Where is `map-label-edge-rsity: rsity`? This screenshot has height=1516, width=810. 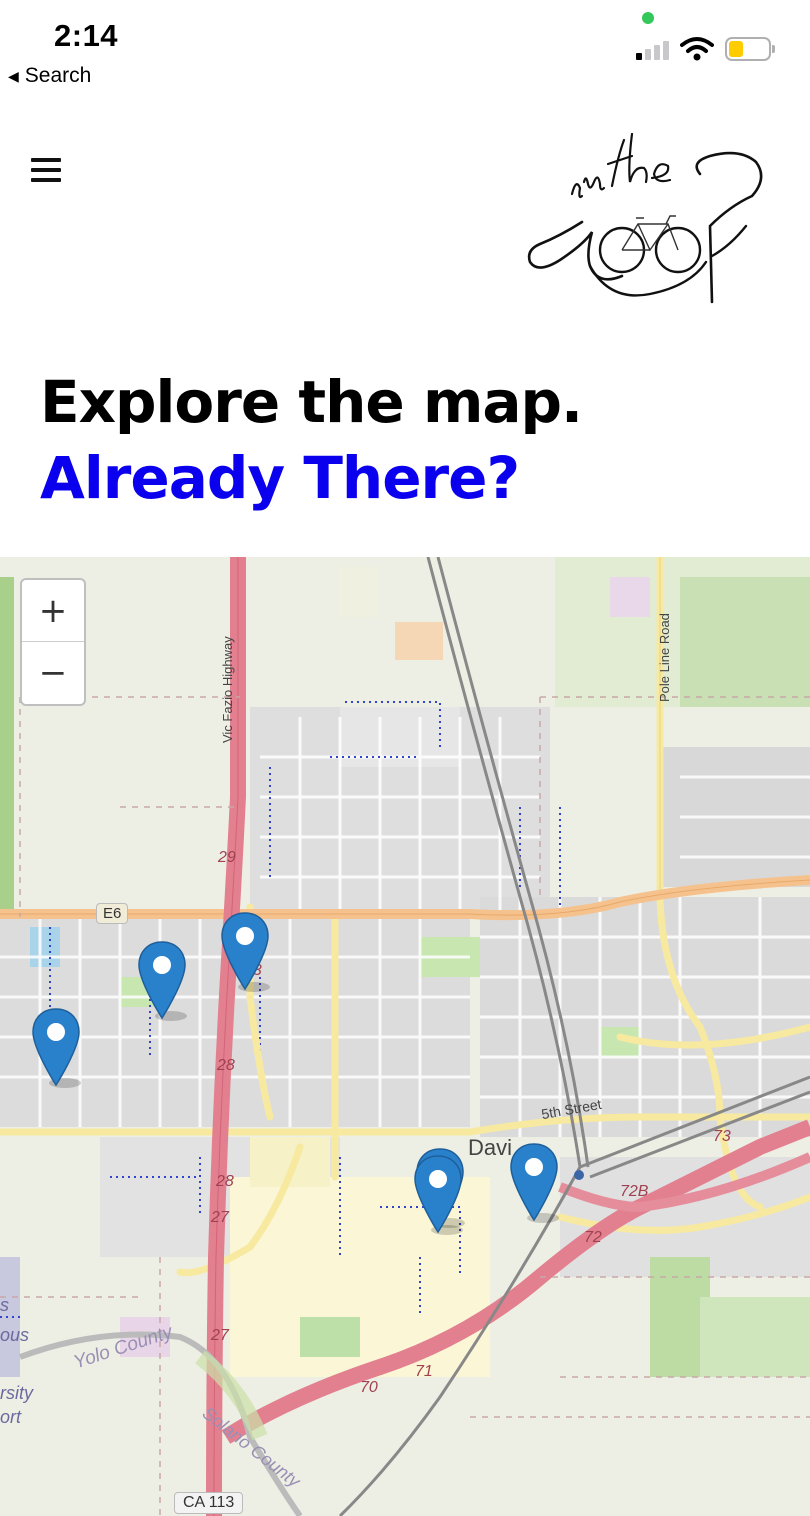 map-label-edge-rsity: rsity is located at coordinates (16, 1393).